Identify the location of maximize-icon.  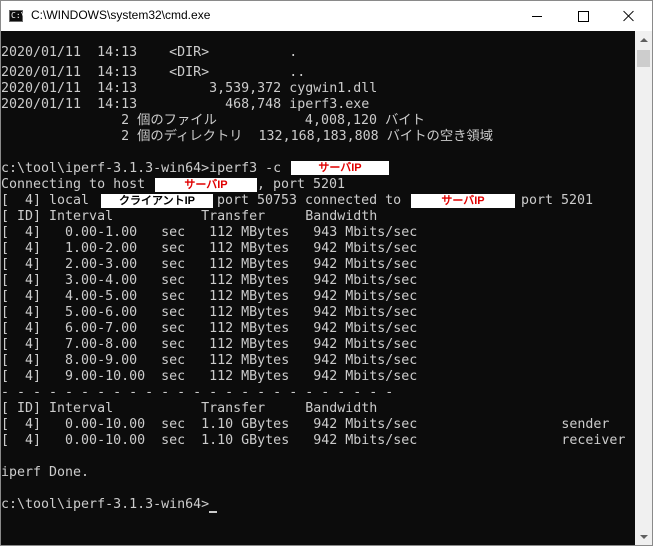
(583, 16).